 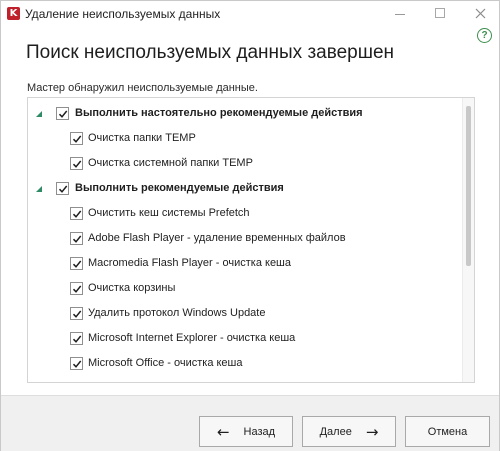 What do you see at coordinates (190, 263) in the screenshot?
I see `item-label: Macromedia Flash Player - очистка кеша` at bounding box center [190, 263].